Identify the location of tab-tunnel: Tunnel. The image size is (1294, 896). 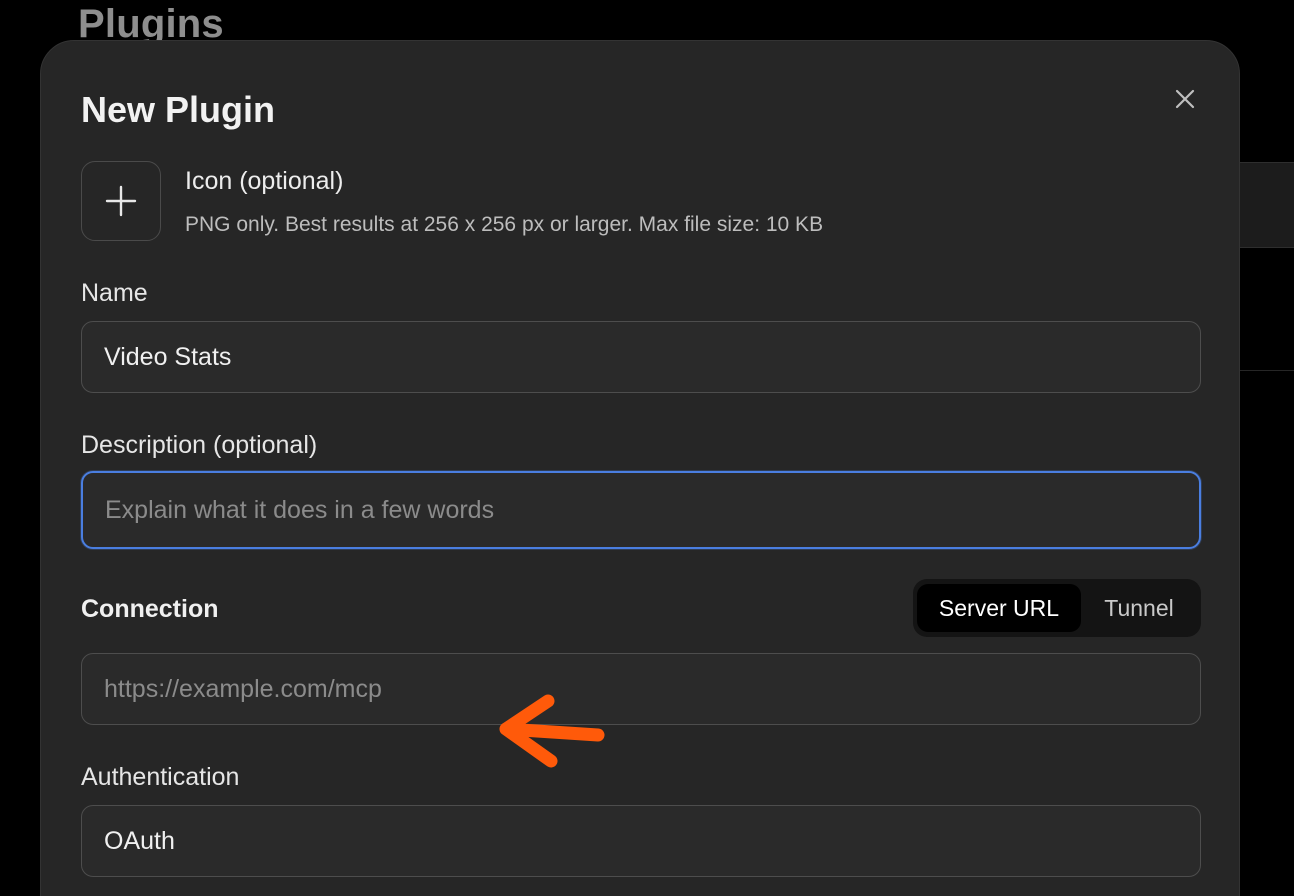
(1139, 608).